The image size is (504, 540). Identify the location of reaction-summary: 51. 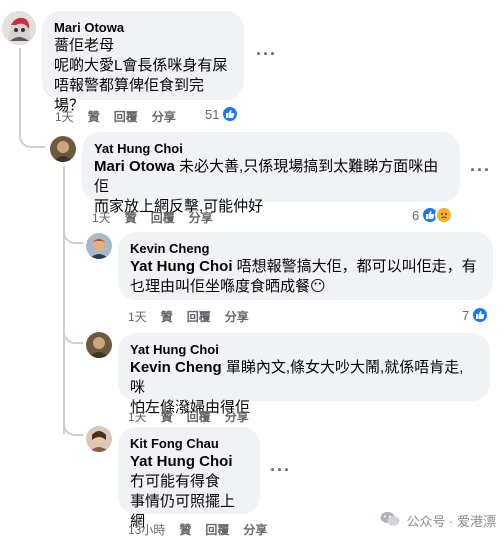
(222, 114).